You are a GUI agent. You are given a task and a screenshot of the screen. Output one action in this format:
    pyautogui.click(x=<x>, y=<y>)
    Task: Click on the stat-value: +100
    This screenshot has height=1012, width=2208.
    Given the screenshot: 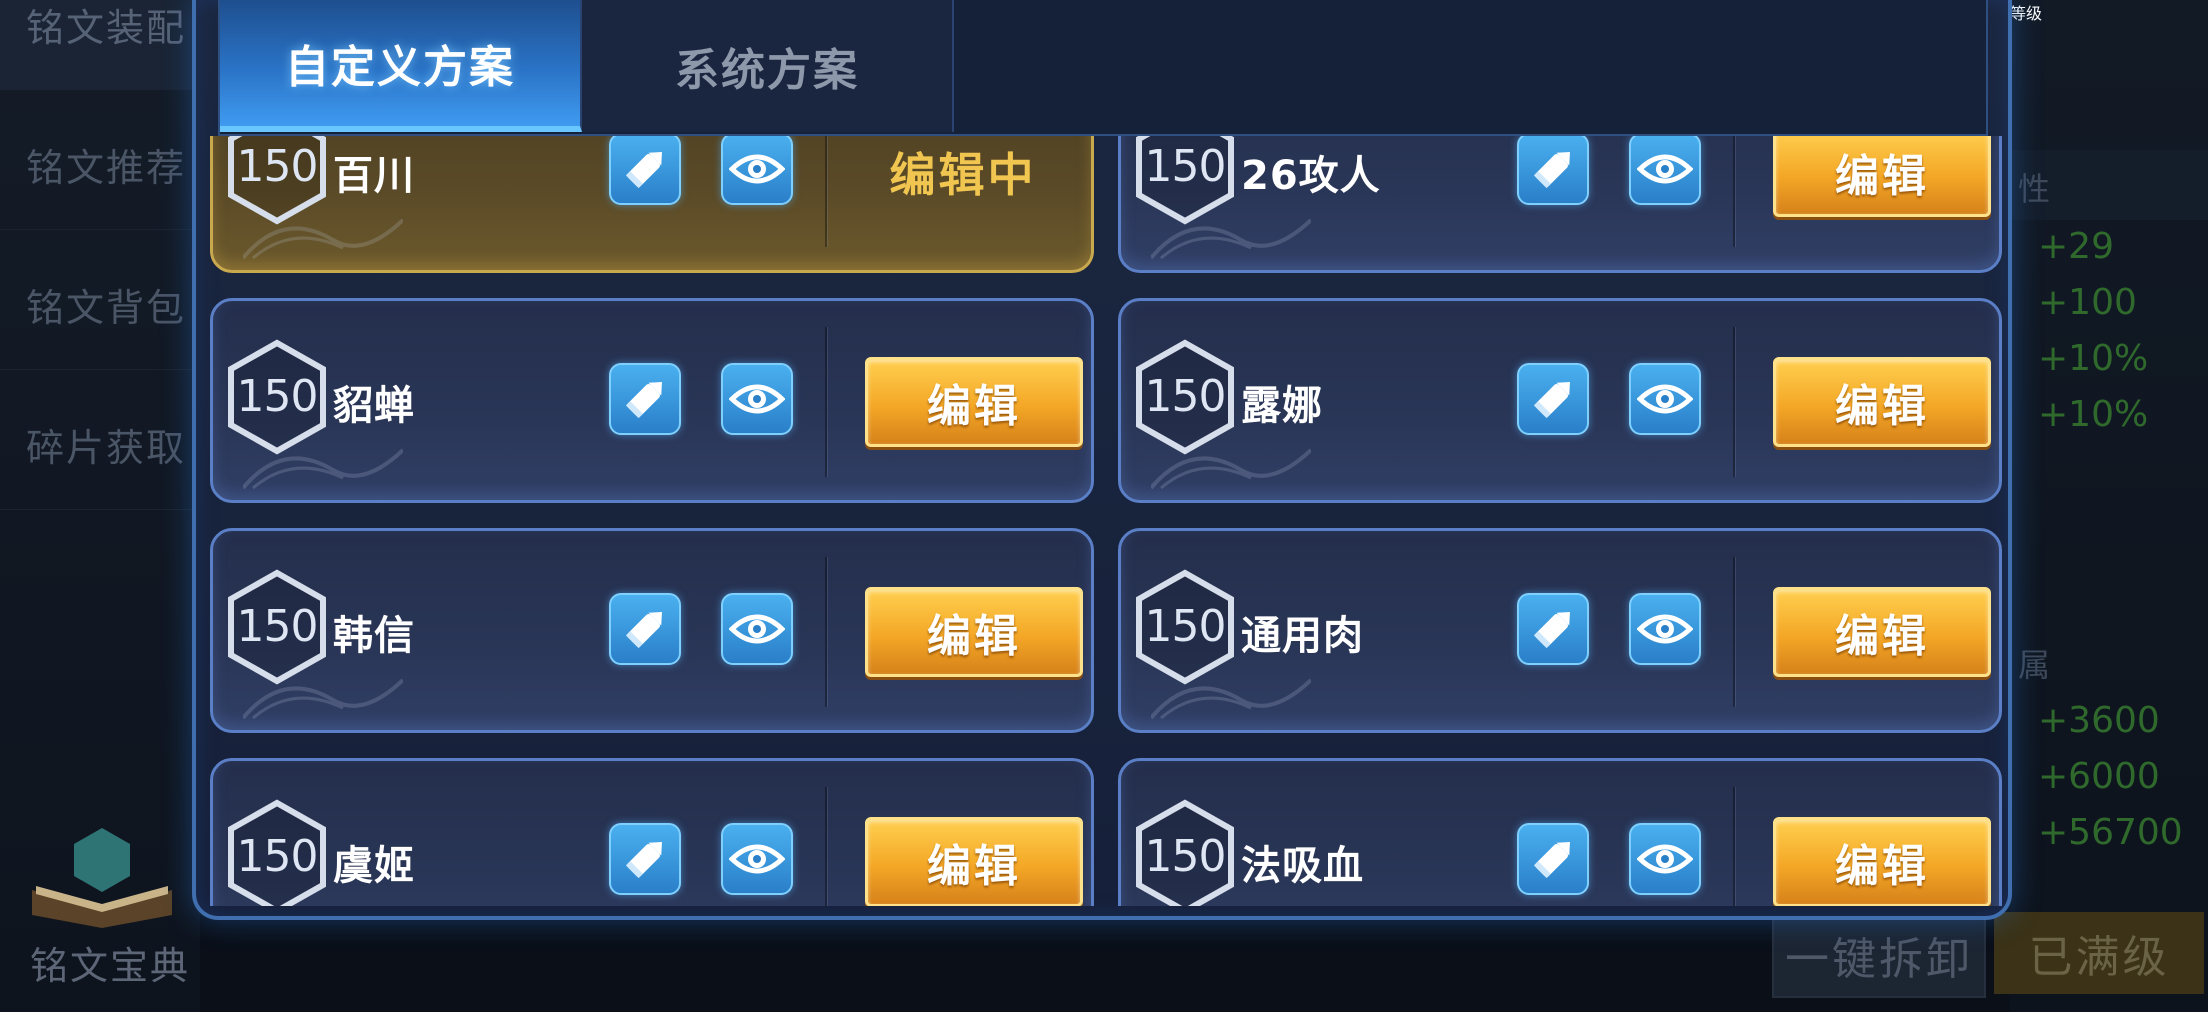 What is the action you would take?
    pyautogui.click(x=2087, y=302)
    